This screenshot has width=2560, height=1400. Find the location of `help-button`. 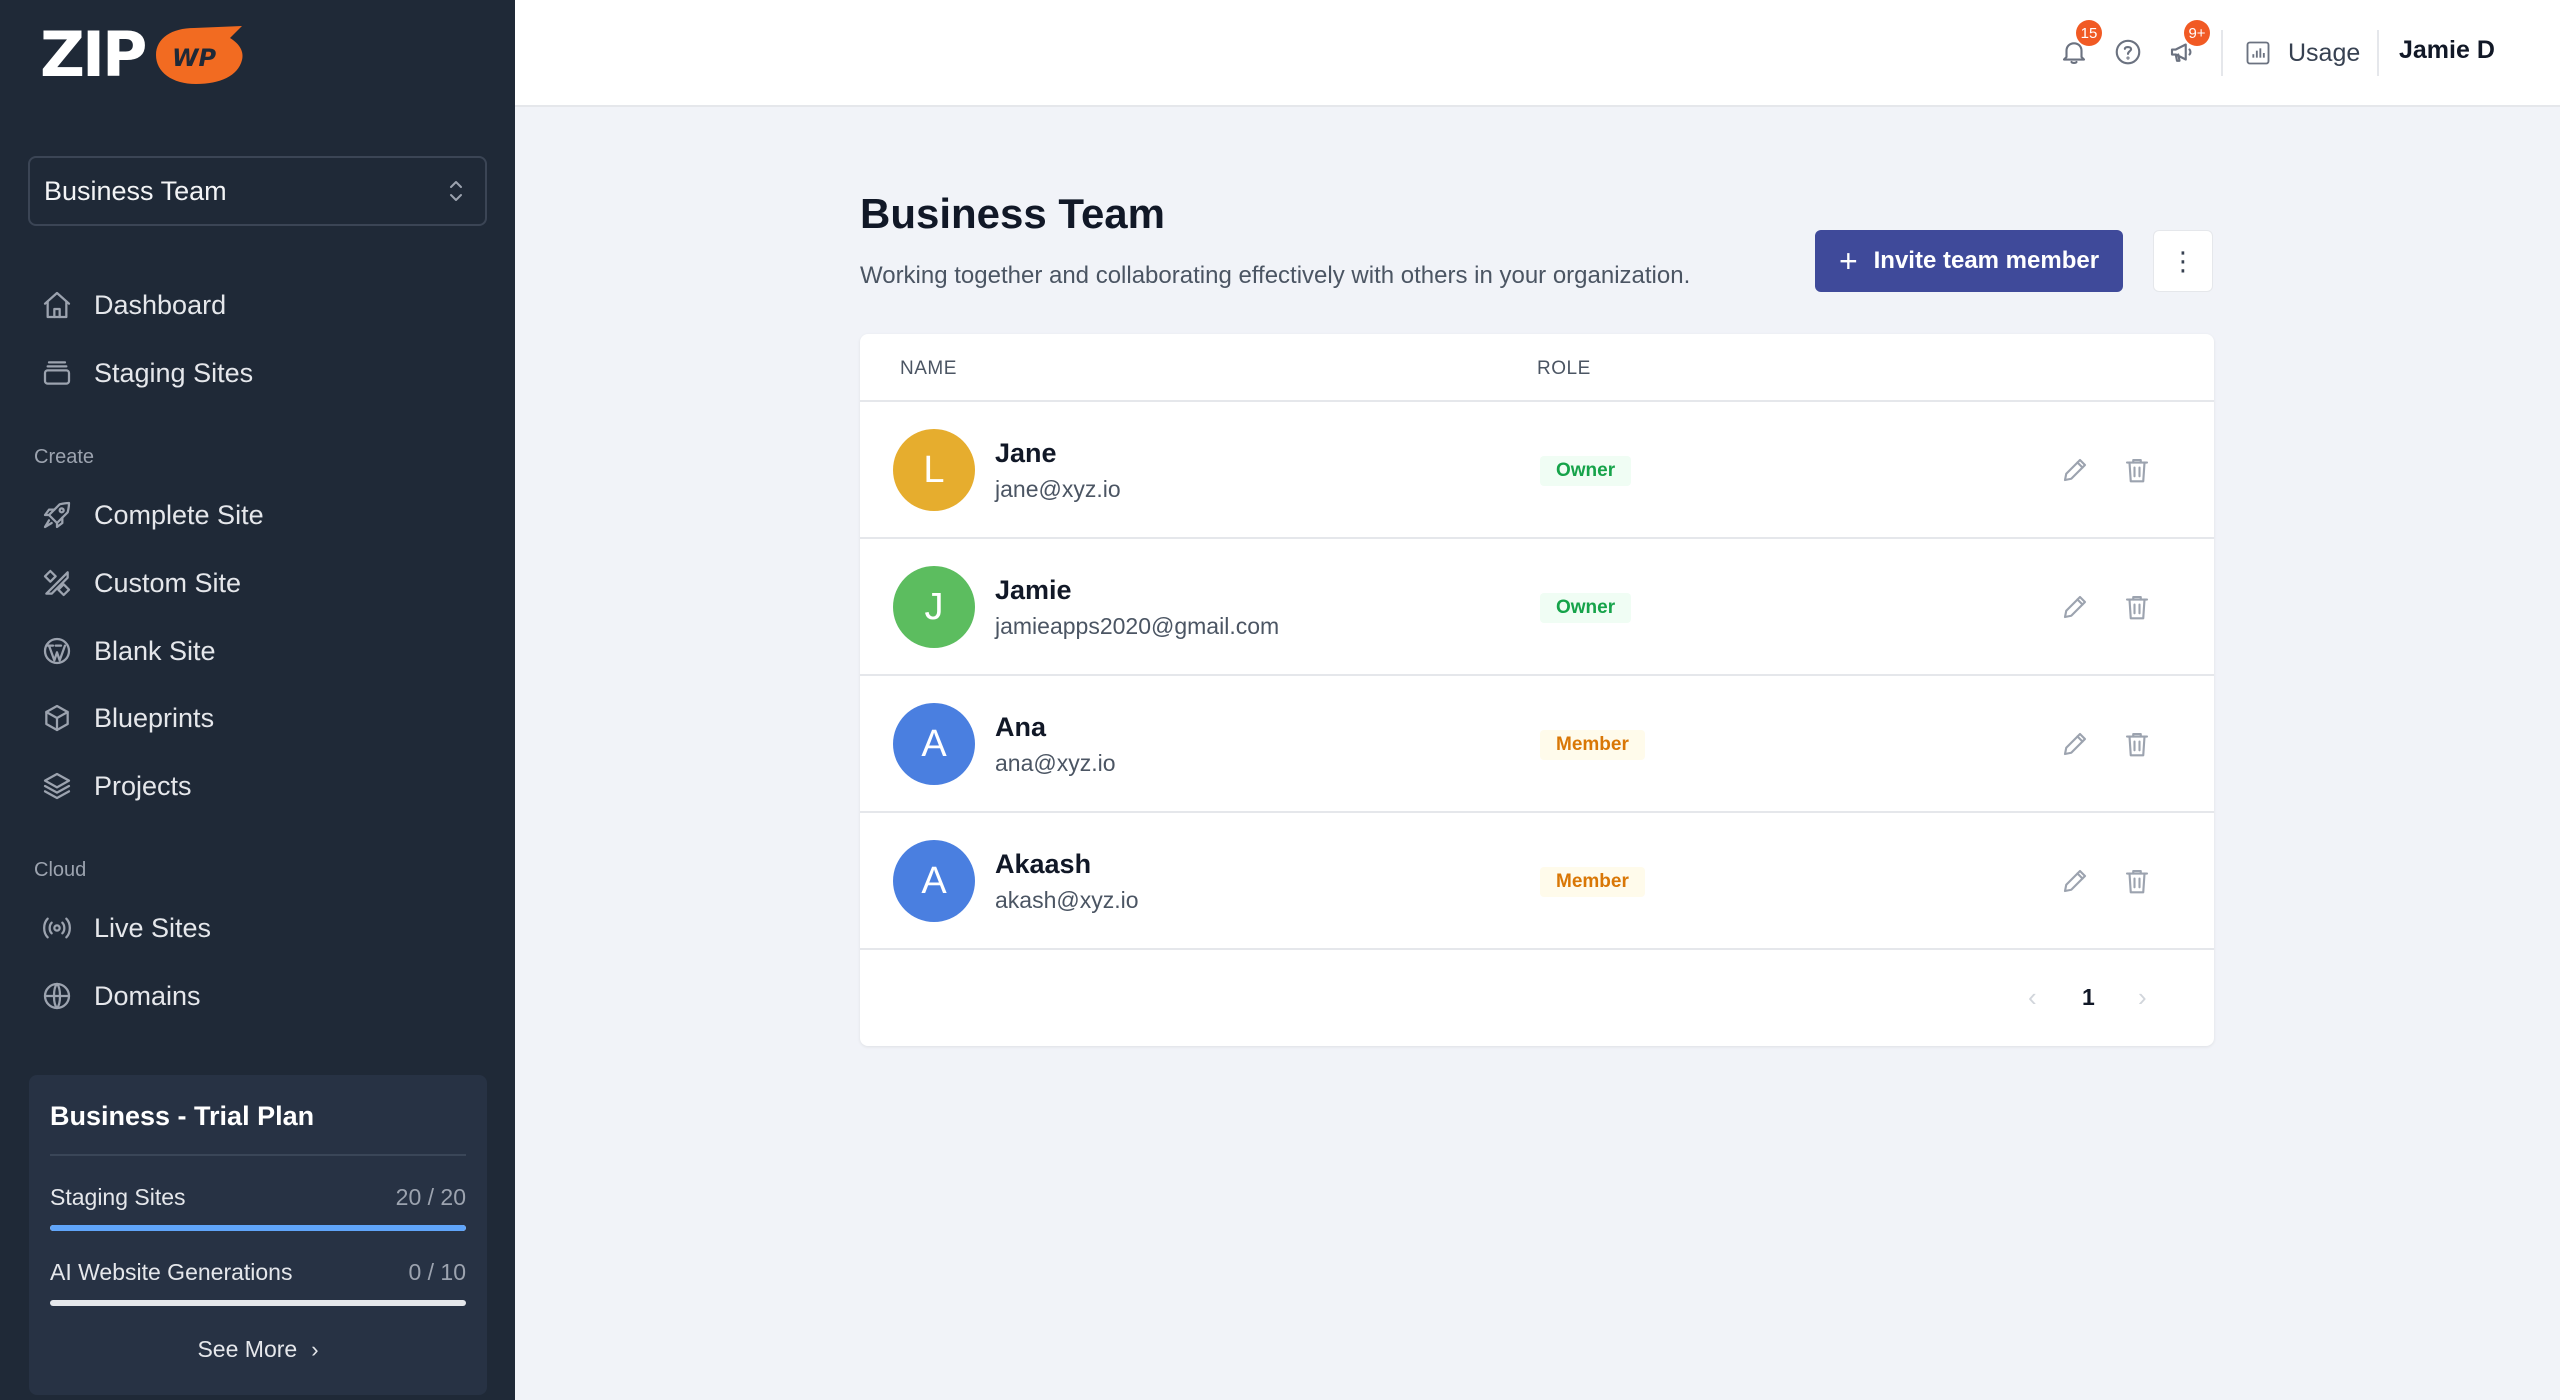

help-button is located at coordinates (2128, 52).